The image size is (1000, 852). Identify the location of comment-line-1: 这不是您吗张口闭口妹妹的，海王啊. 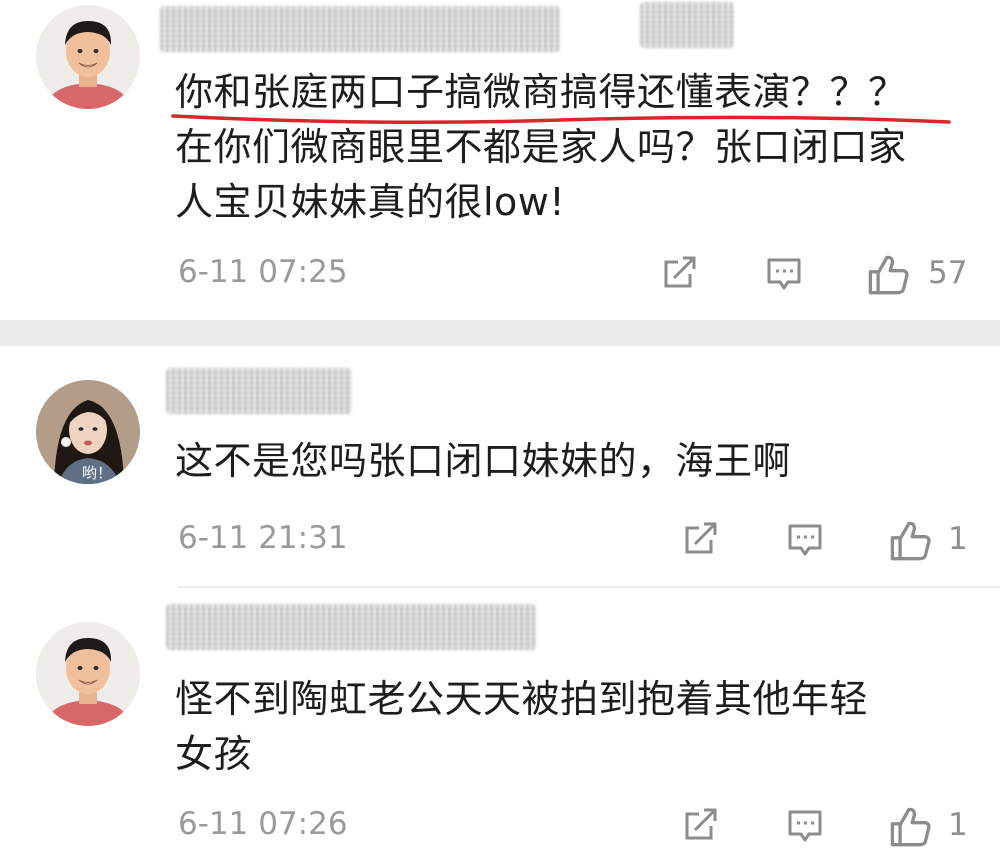
(483, 461).